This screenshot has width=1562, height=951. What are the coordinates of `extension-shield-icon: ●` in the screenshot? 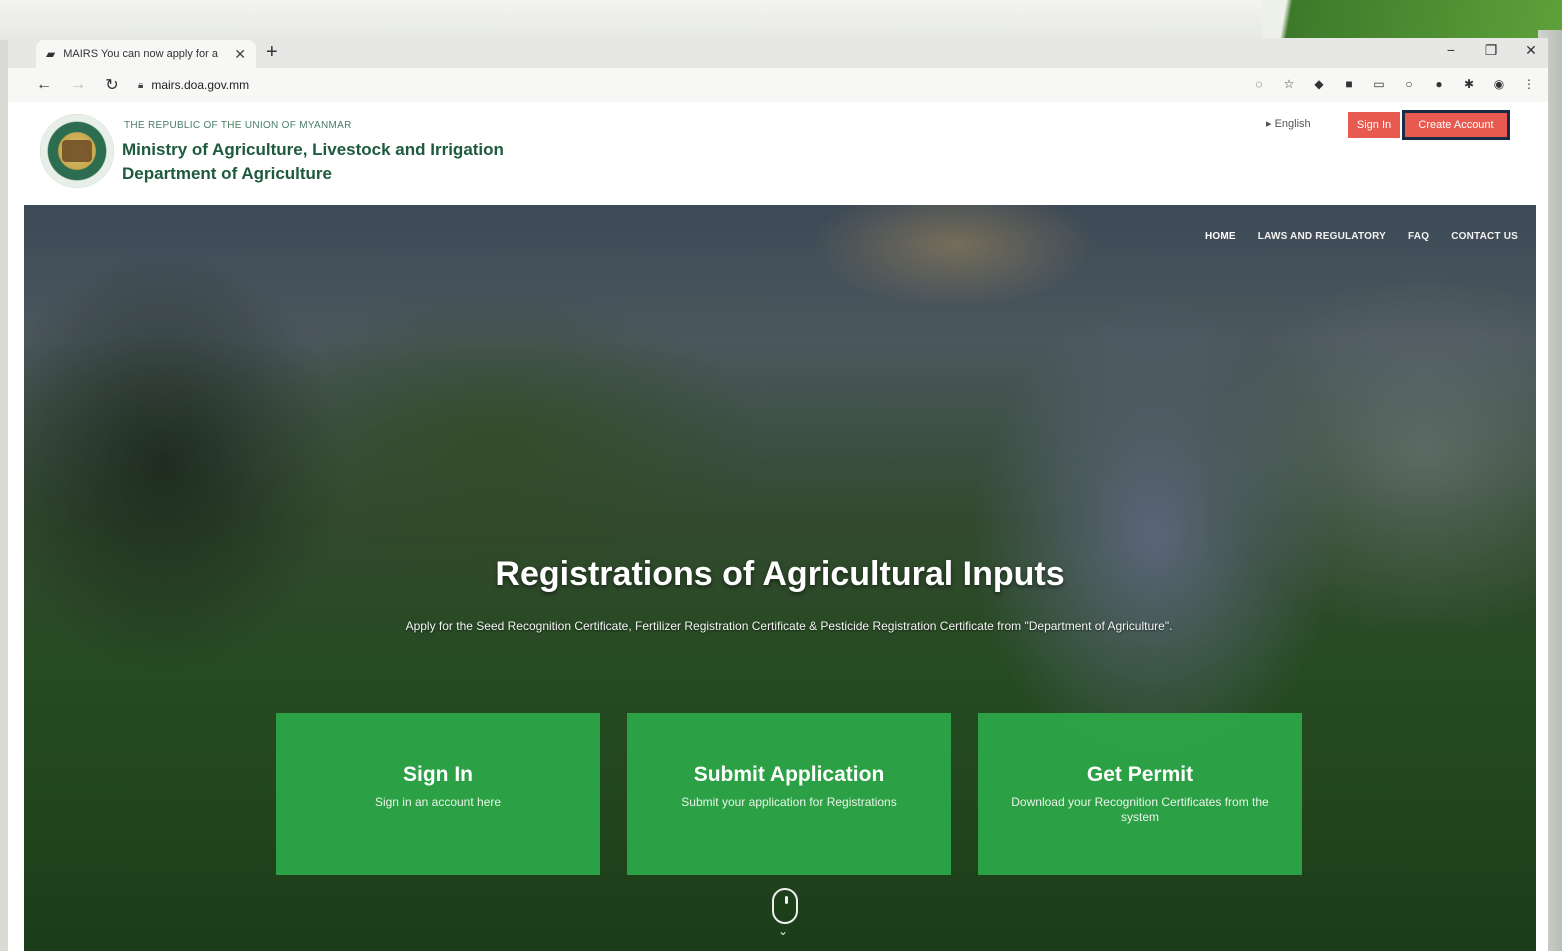 It's located at (1439, 84).